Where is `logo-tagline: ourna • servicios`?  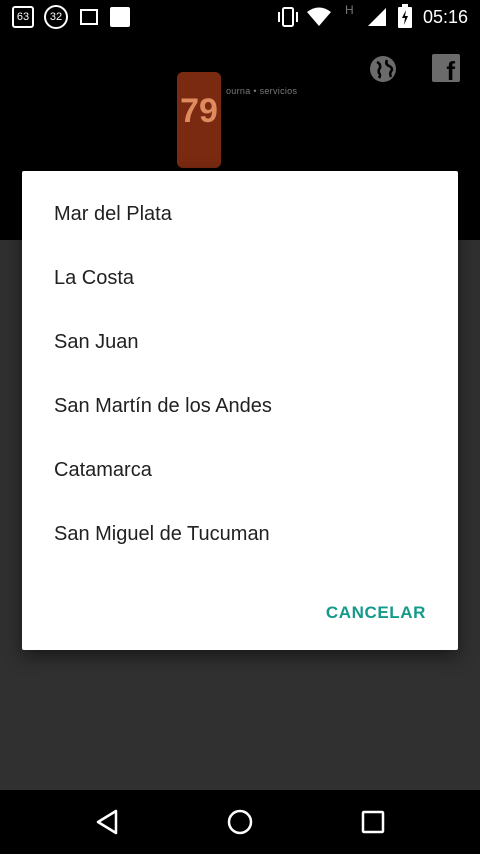
logo-tagline: ourna • servicios is located at coordinates (262, 91).